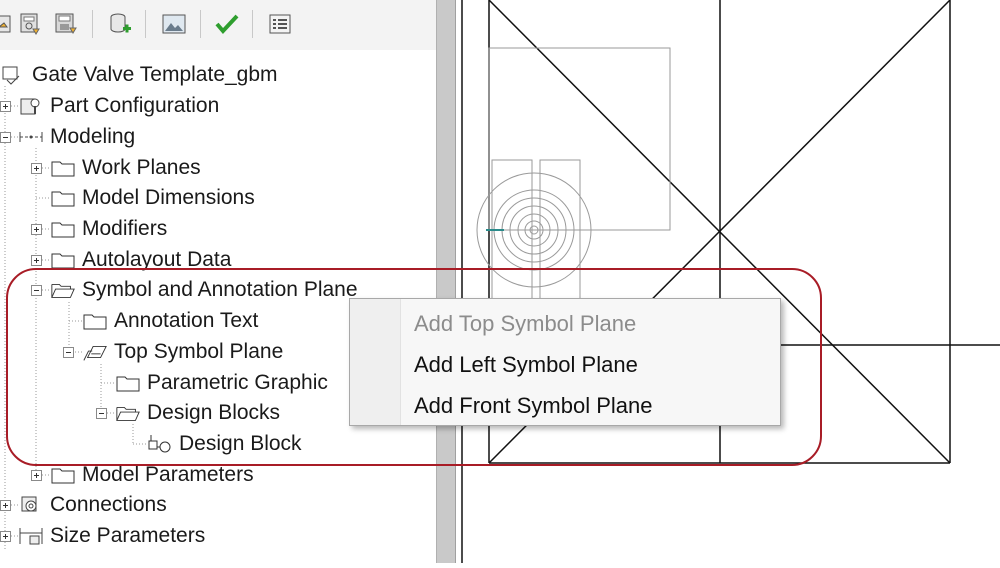 The width and height of the screenshot is (1000, 568). I want to click on tree-item-modifiers: Modifiers, so click(108, 229).